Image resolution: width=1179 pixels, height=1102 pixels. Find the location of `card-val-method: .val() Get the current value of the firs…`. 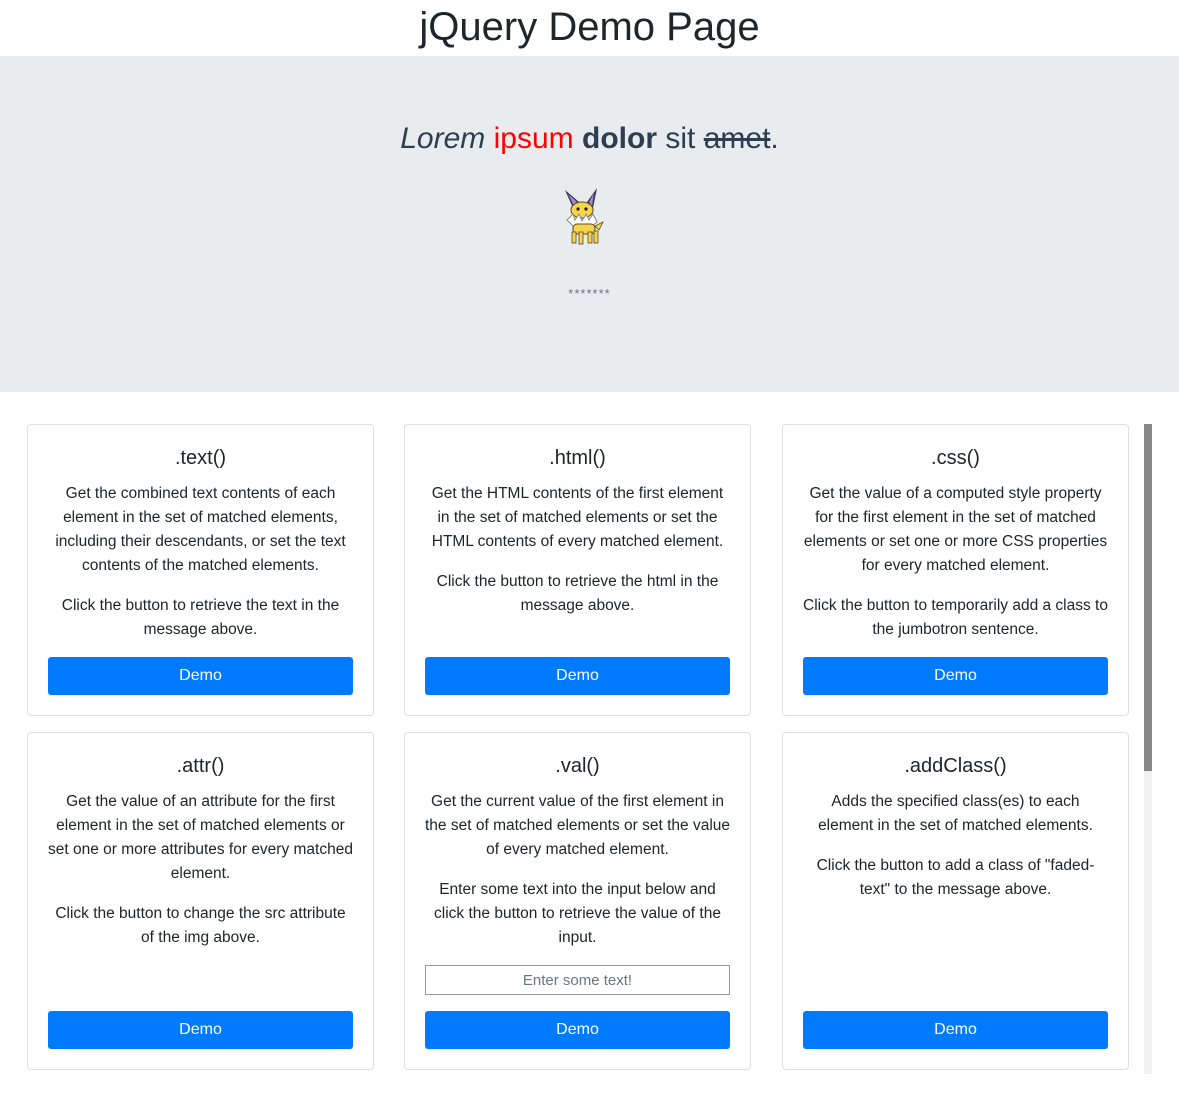

card-val-method: .val() Get the current value of the firs… is located at coordinates (577, 901).